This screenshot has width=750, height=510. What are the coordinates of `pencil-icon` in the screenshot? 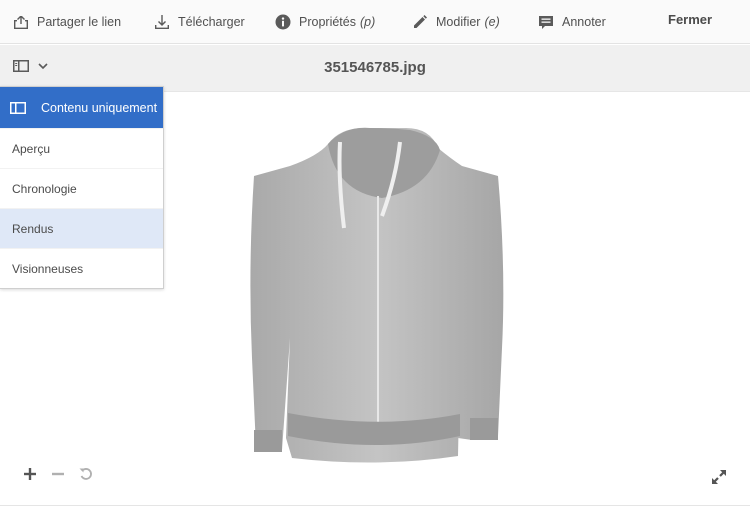 It's located at (420, 21).